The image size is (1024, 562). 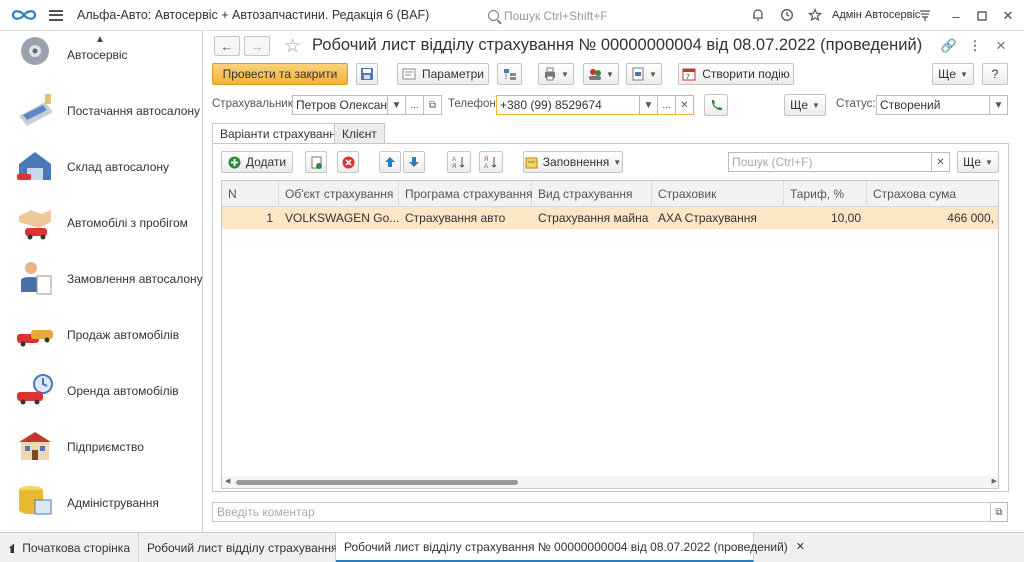 What do you see at coordinates (316, 162) in the screenshot?
I see `copy-row-button` at bounding box center [316, 162].